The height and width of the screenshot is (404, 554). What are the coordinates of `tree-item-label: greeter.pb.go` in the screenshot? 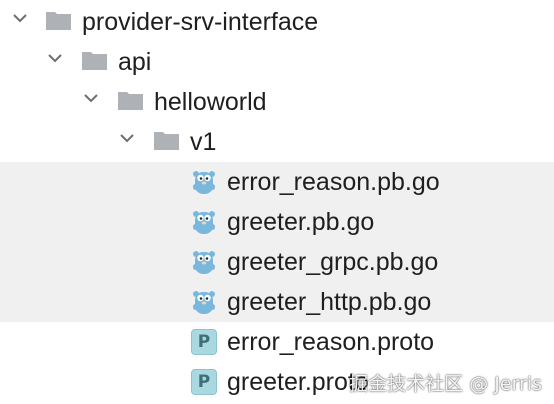 It's located at (301, 222).